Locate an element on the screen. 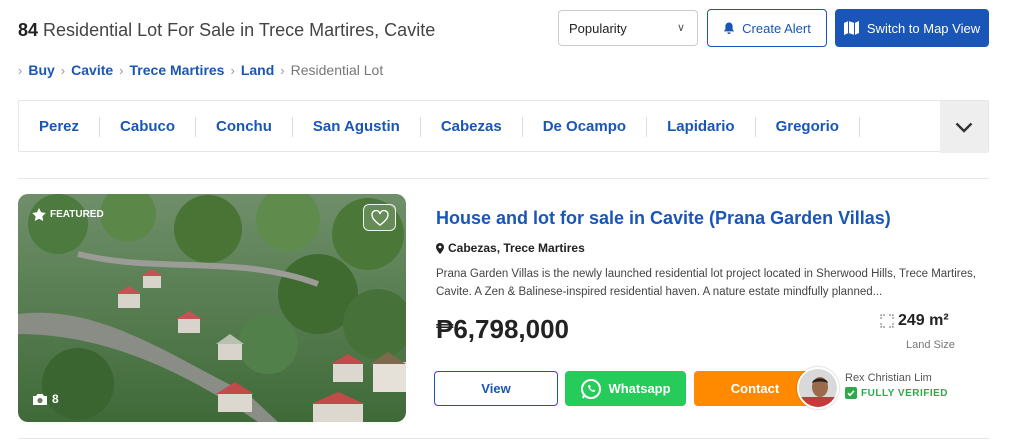 The image size is (1024, 446). location-link-cabezas: Cabezas is located at coordinates (472, 127).